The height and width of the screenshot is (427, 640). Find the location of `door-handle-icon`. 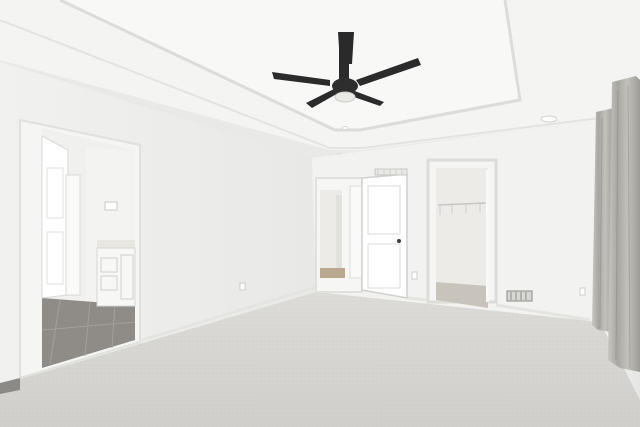

door-handle-icon is located at coordinates (399, 241).